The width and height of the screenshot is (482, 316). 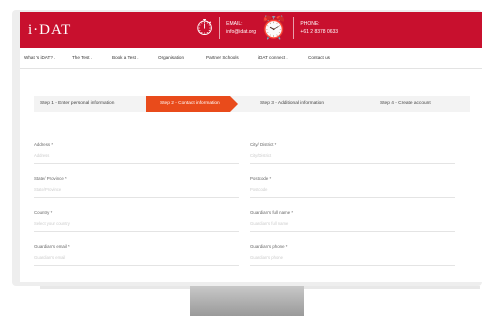 I want to click on address-input: Address, so click(x=136, y=158).